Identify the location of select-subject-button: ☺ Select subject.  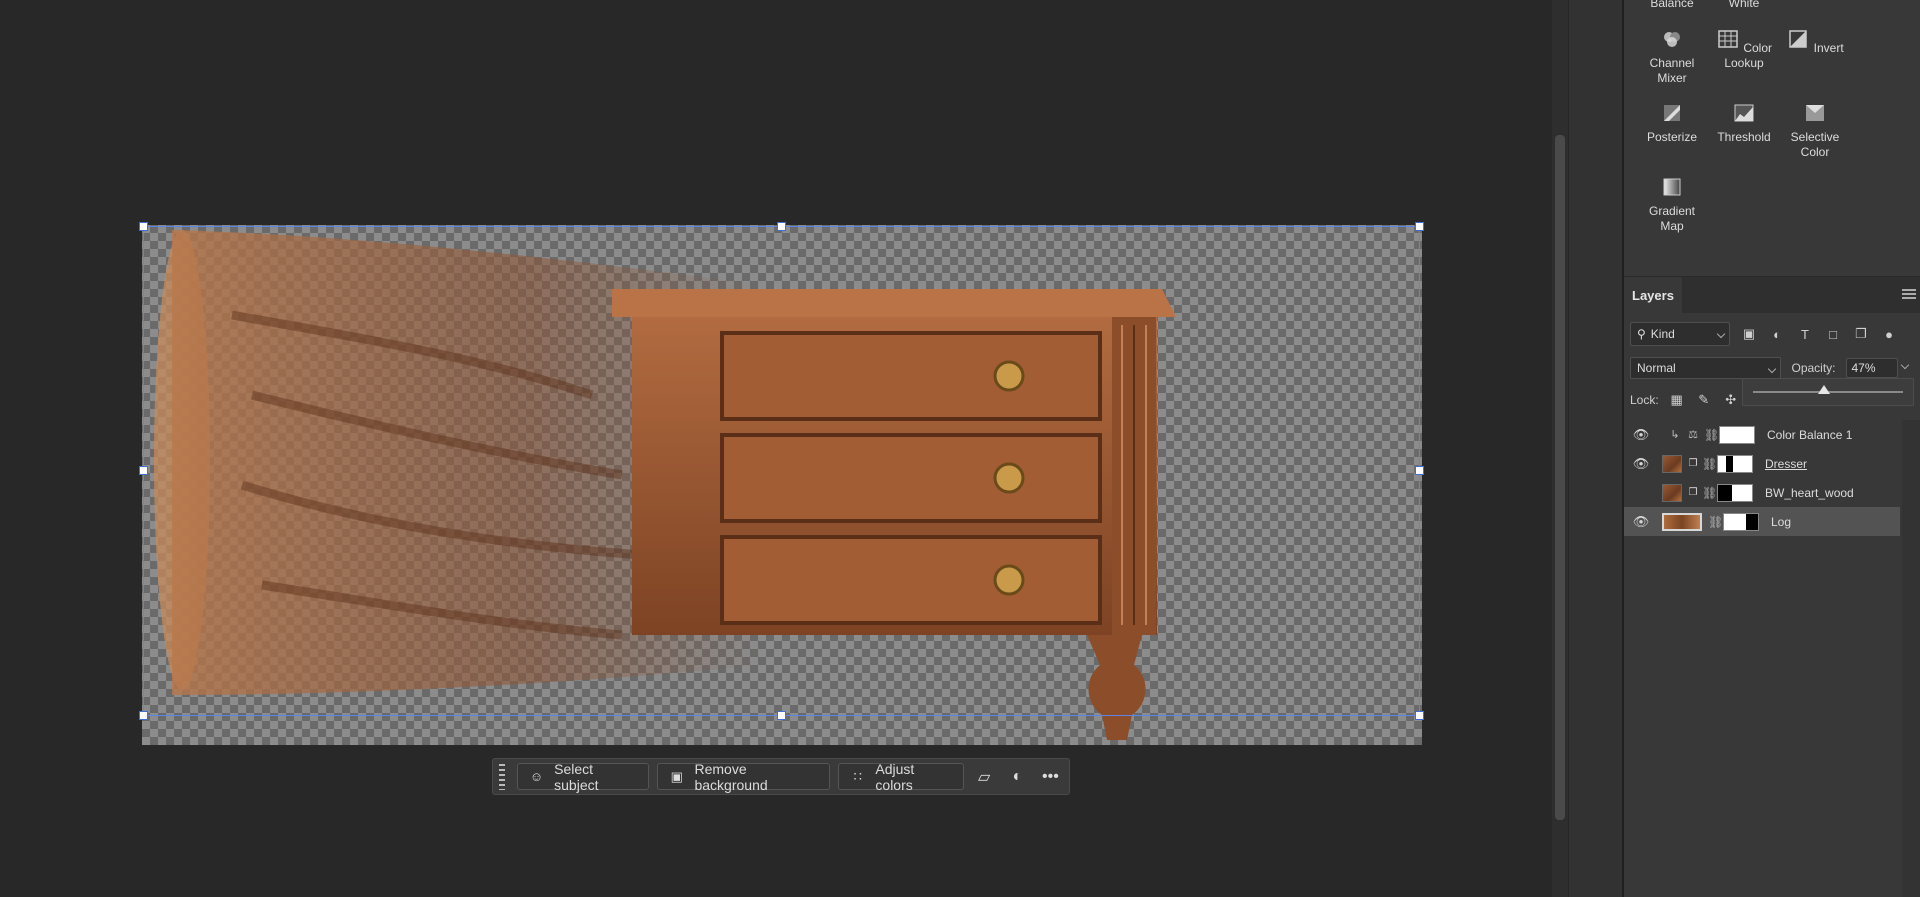
(583, 776).